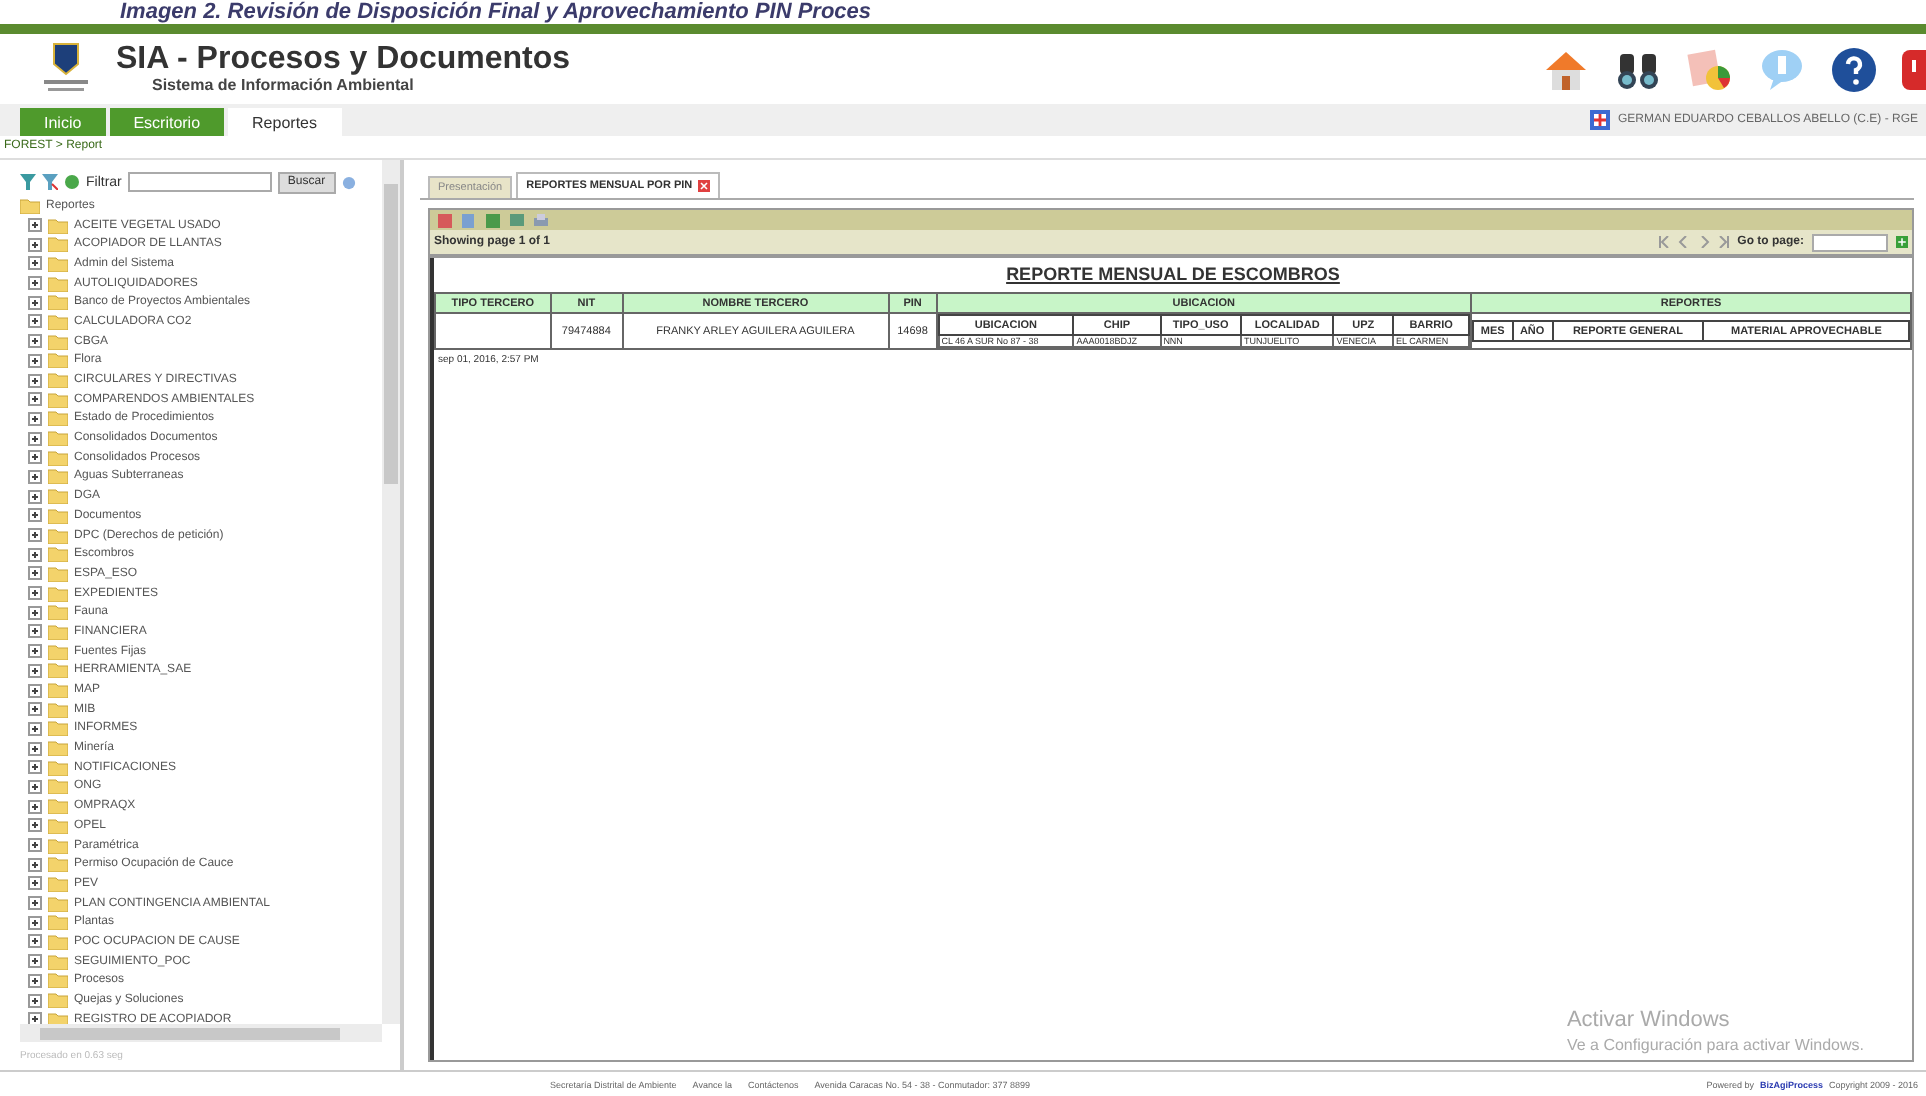 The width and height of the screenshot is (1926, 1096). I want to click on nav-tab: Reportes, so click(284, 122).